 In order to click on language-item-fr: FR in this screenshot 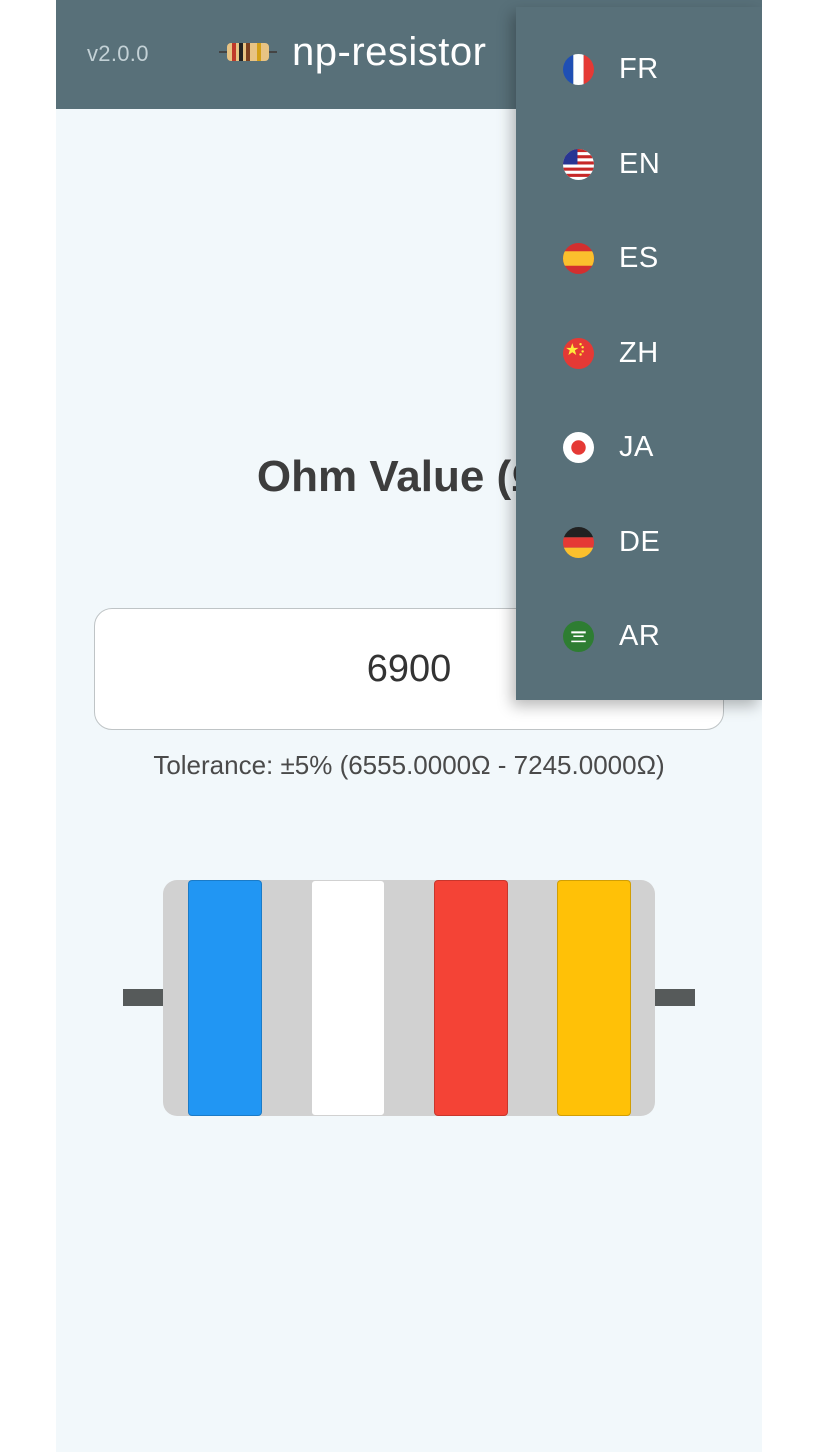, I will do `click(639, 70)`.